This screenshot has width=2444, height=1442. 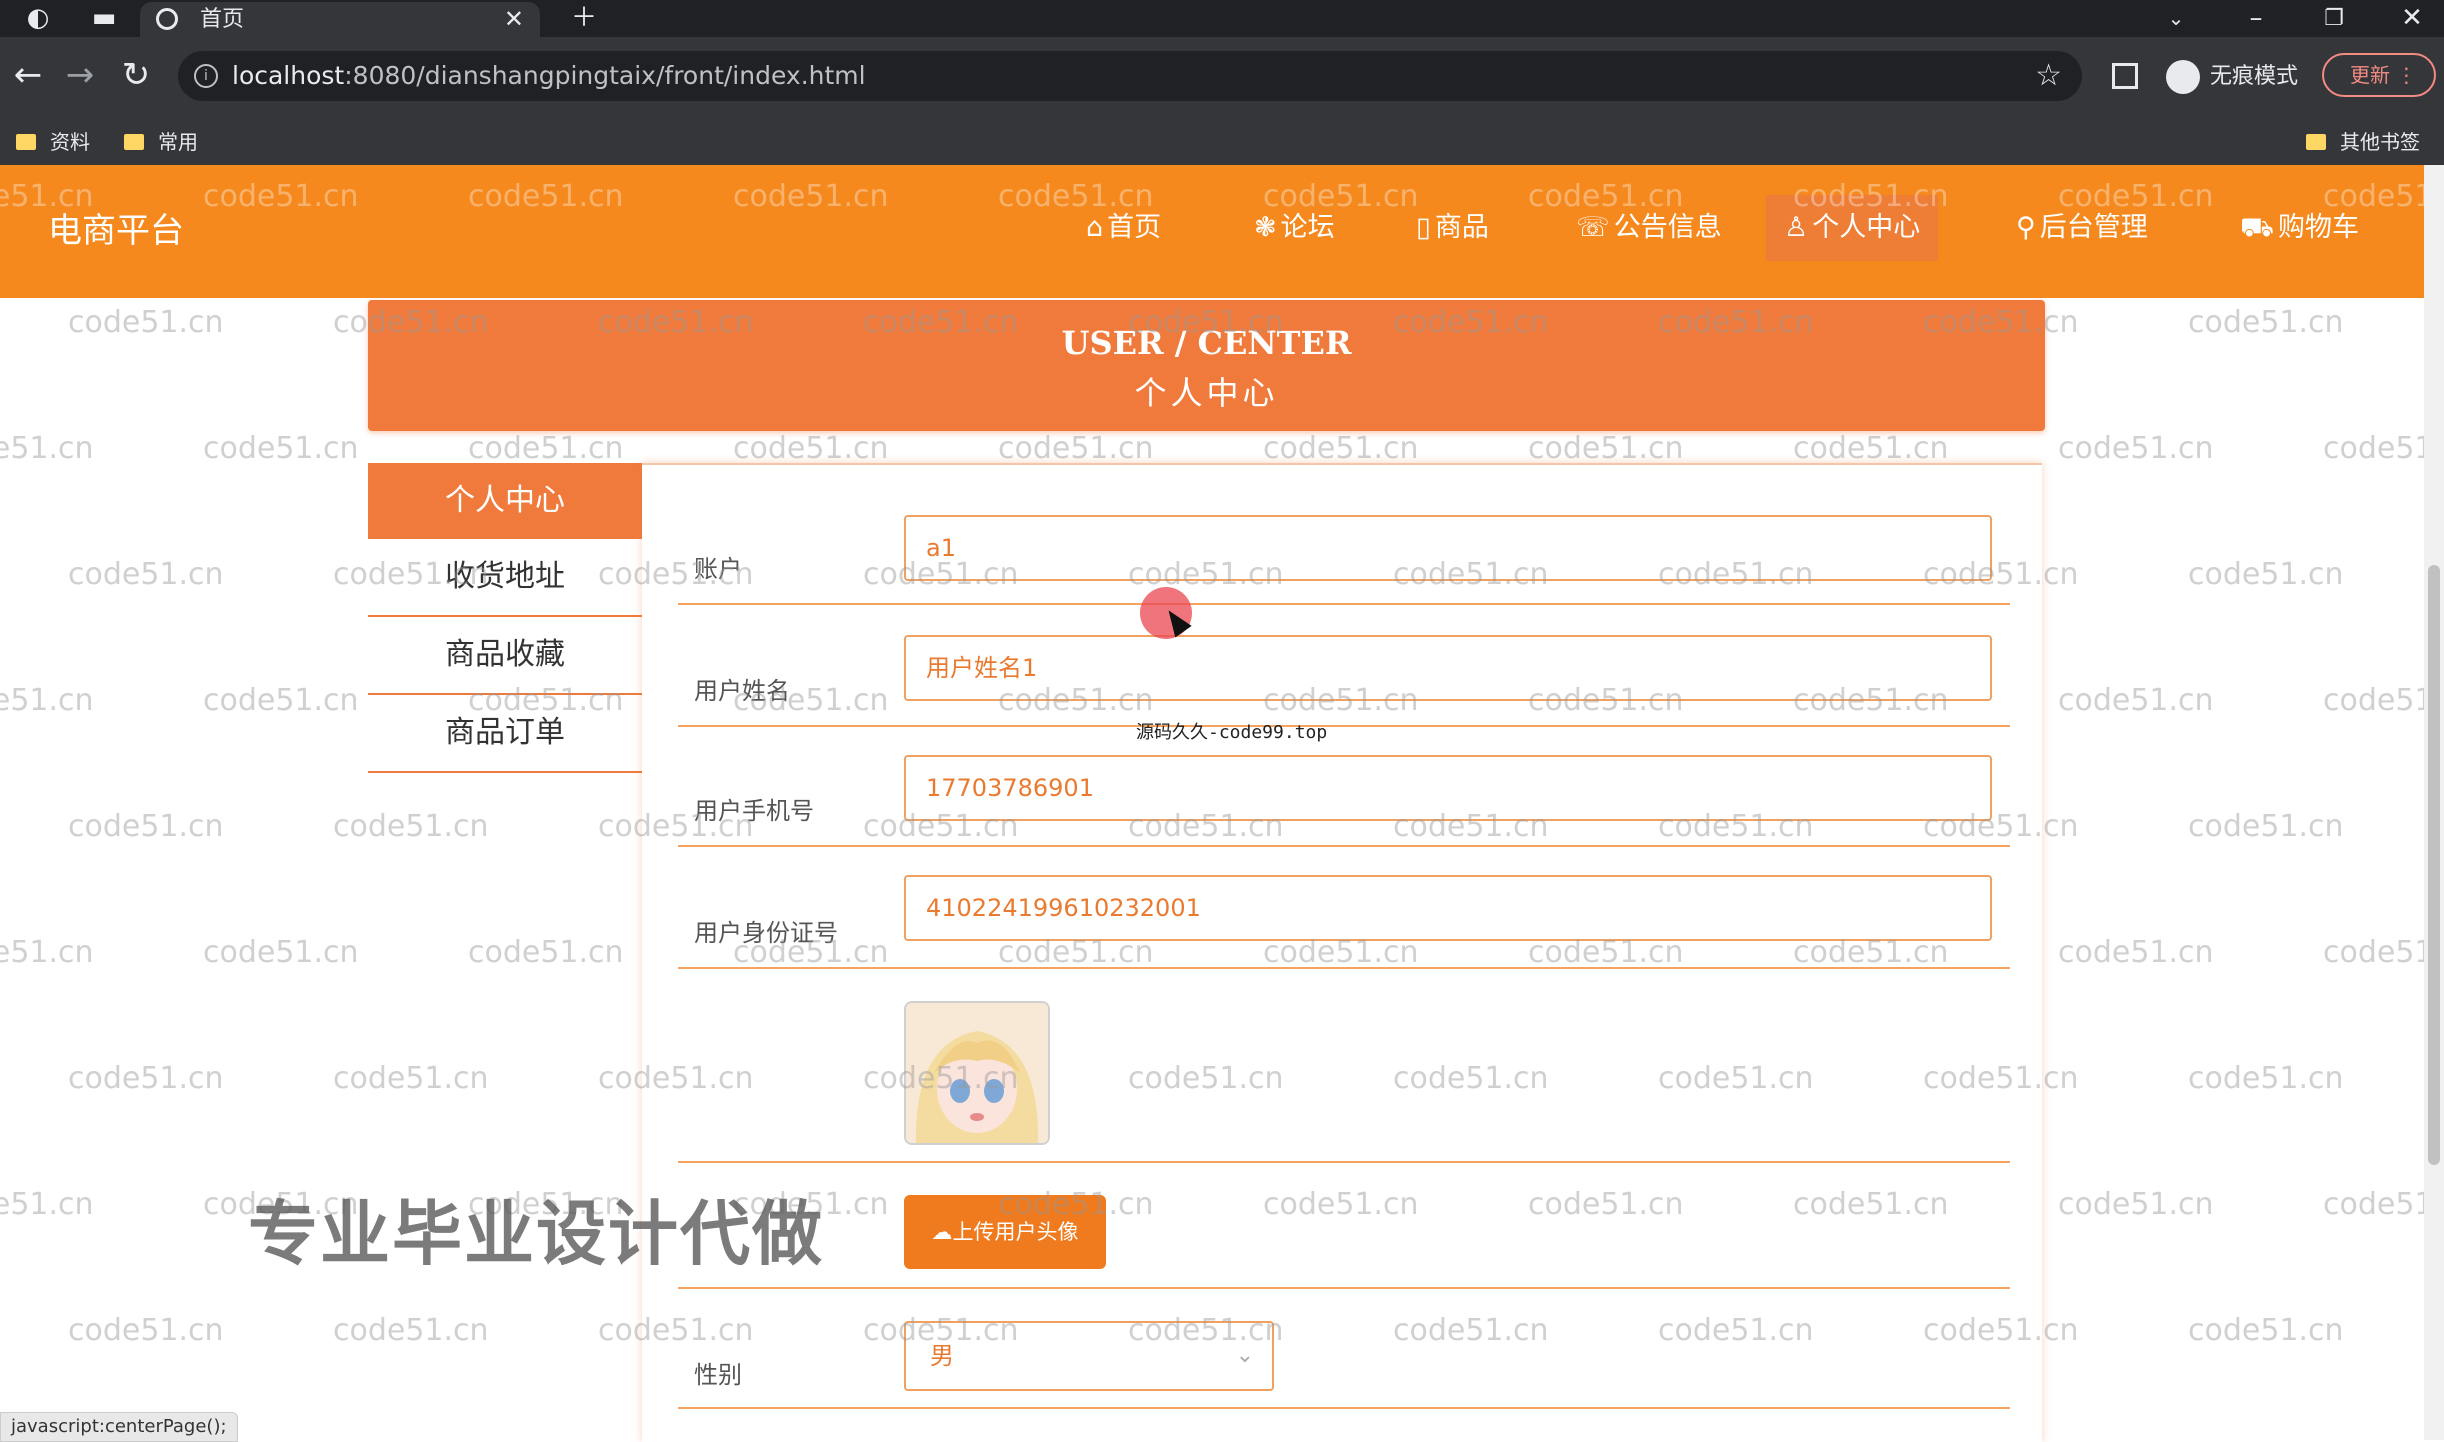 What do you see at coordinates (718, 569) in the screenshot?
I see `field-label: 账户` at bounding box center [718, 569].